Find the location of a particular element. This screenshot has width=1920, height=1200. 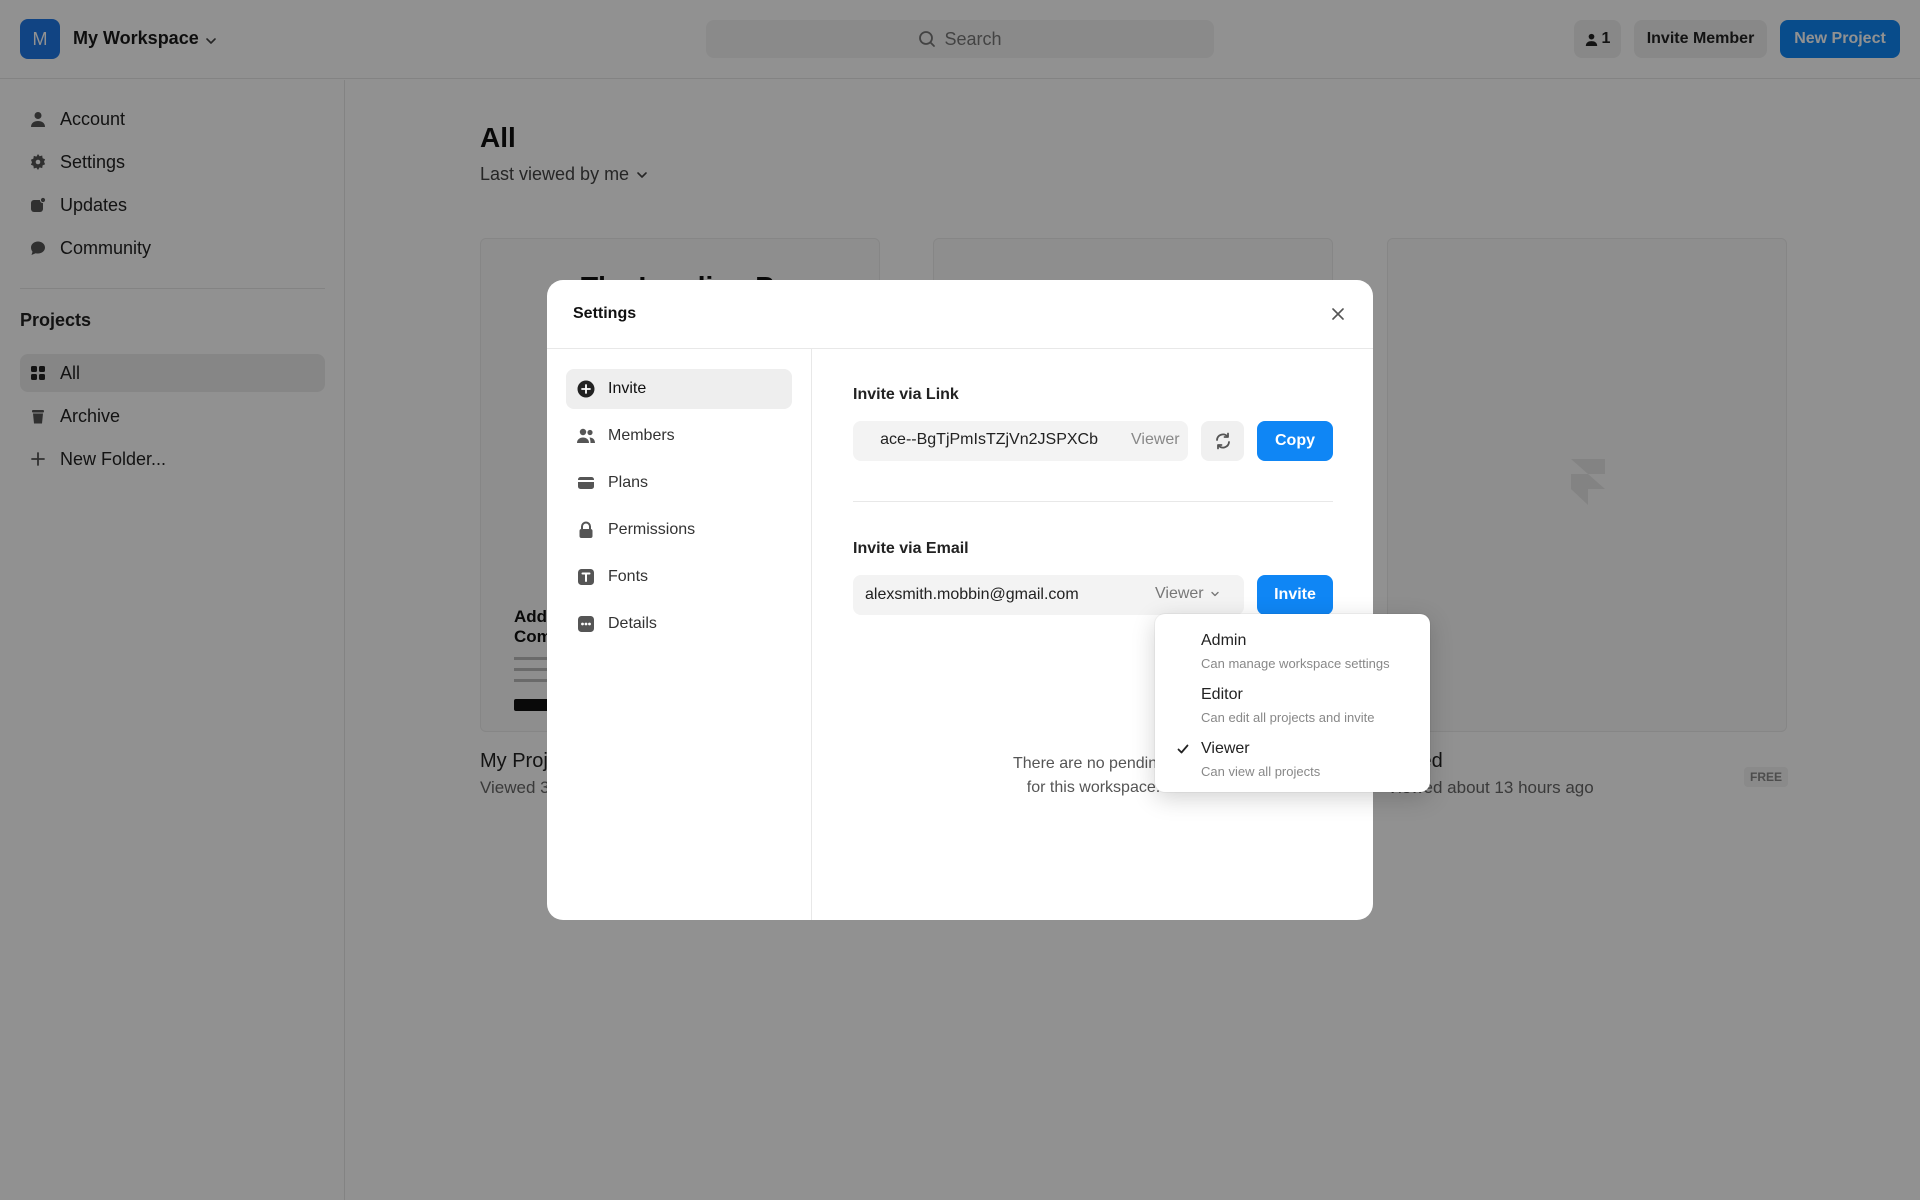

settings-tab-label: Invite is located at coordinates (627, 388).